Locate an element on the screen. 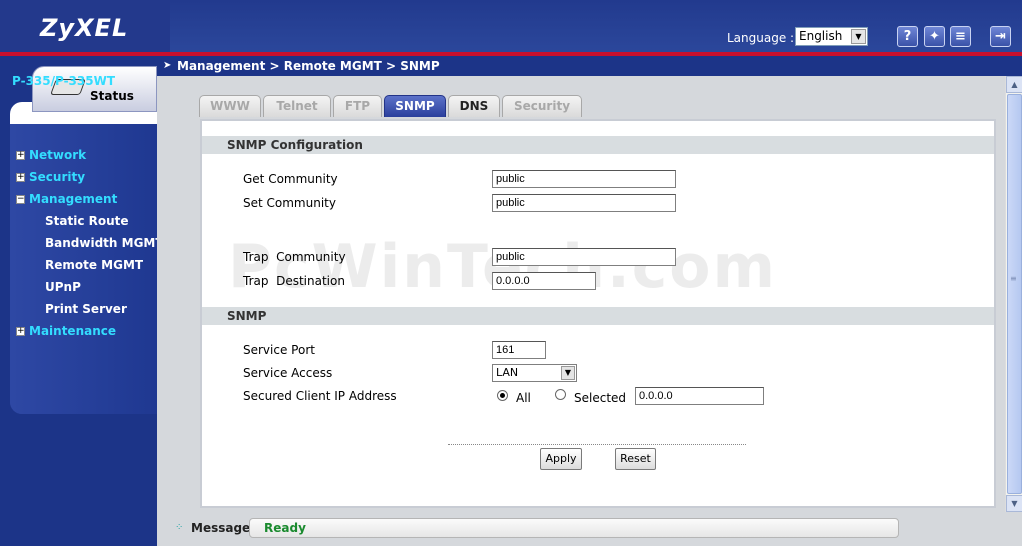 Image resolution: width=1022 pixels, height=546 pixels. radio-all-label: All is located at coordinates (523, 398).